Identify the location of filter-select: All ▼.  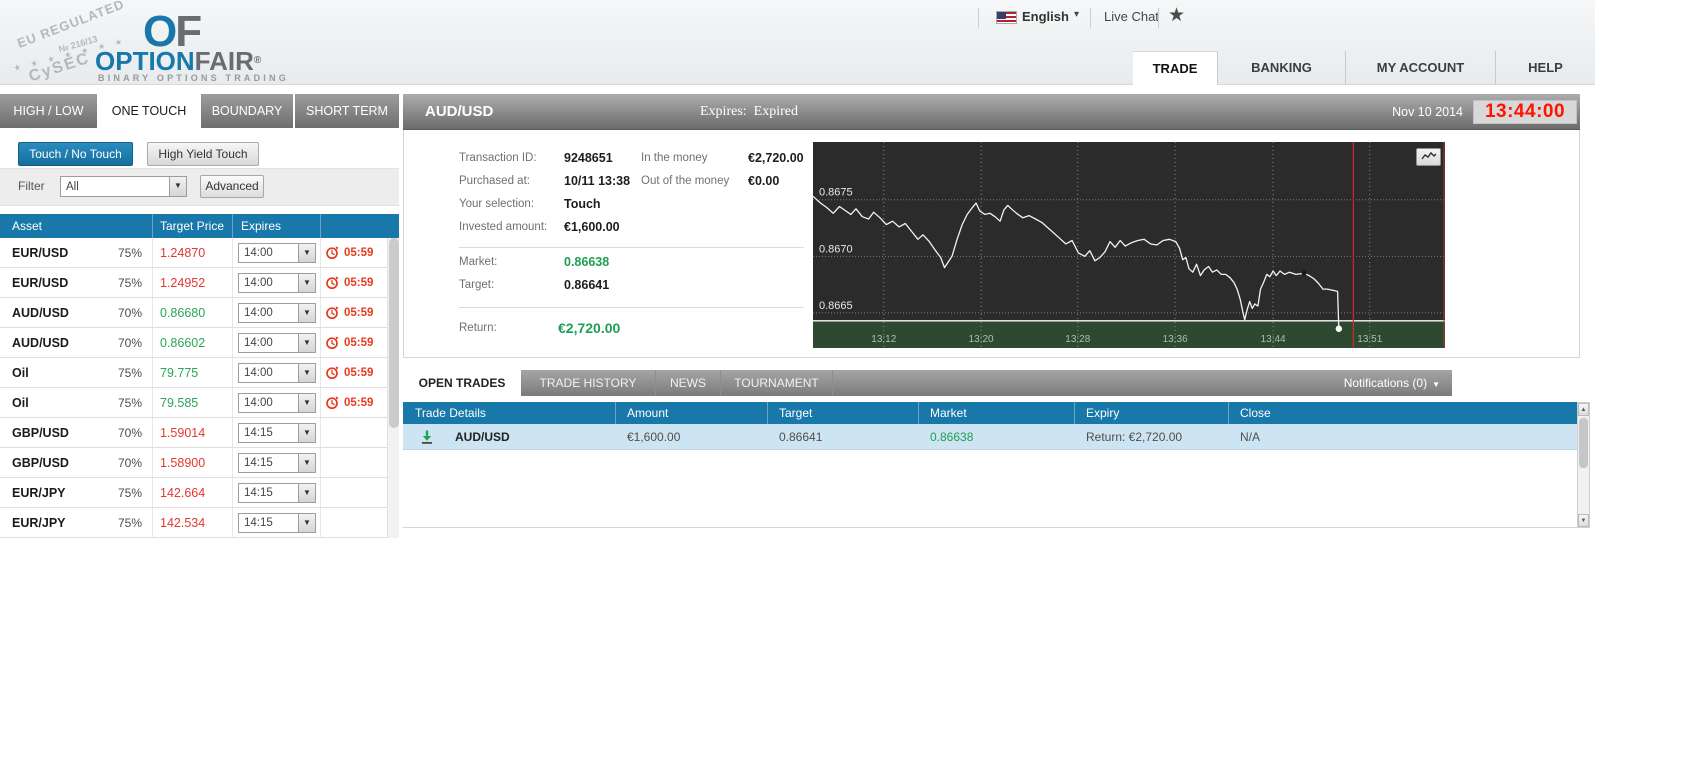
(123, 186).